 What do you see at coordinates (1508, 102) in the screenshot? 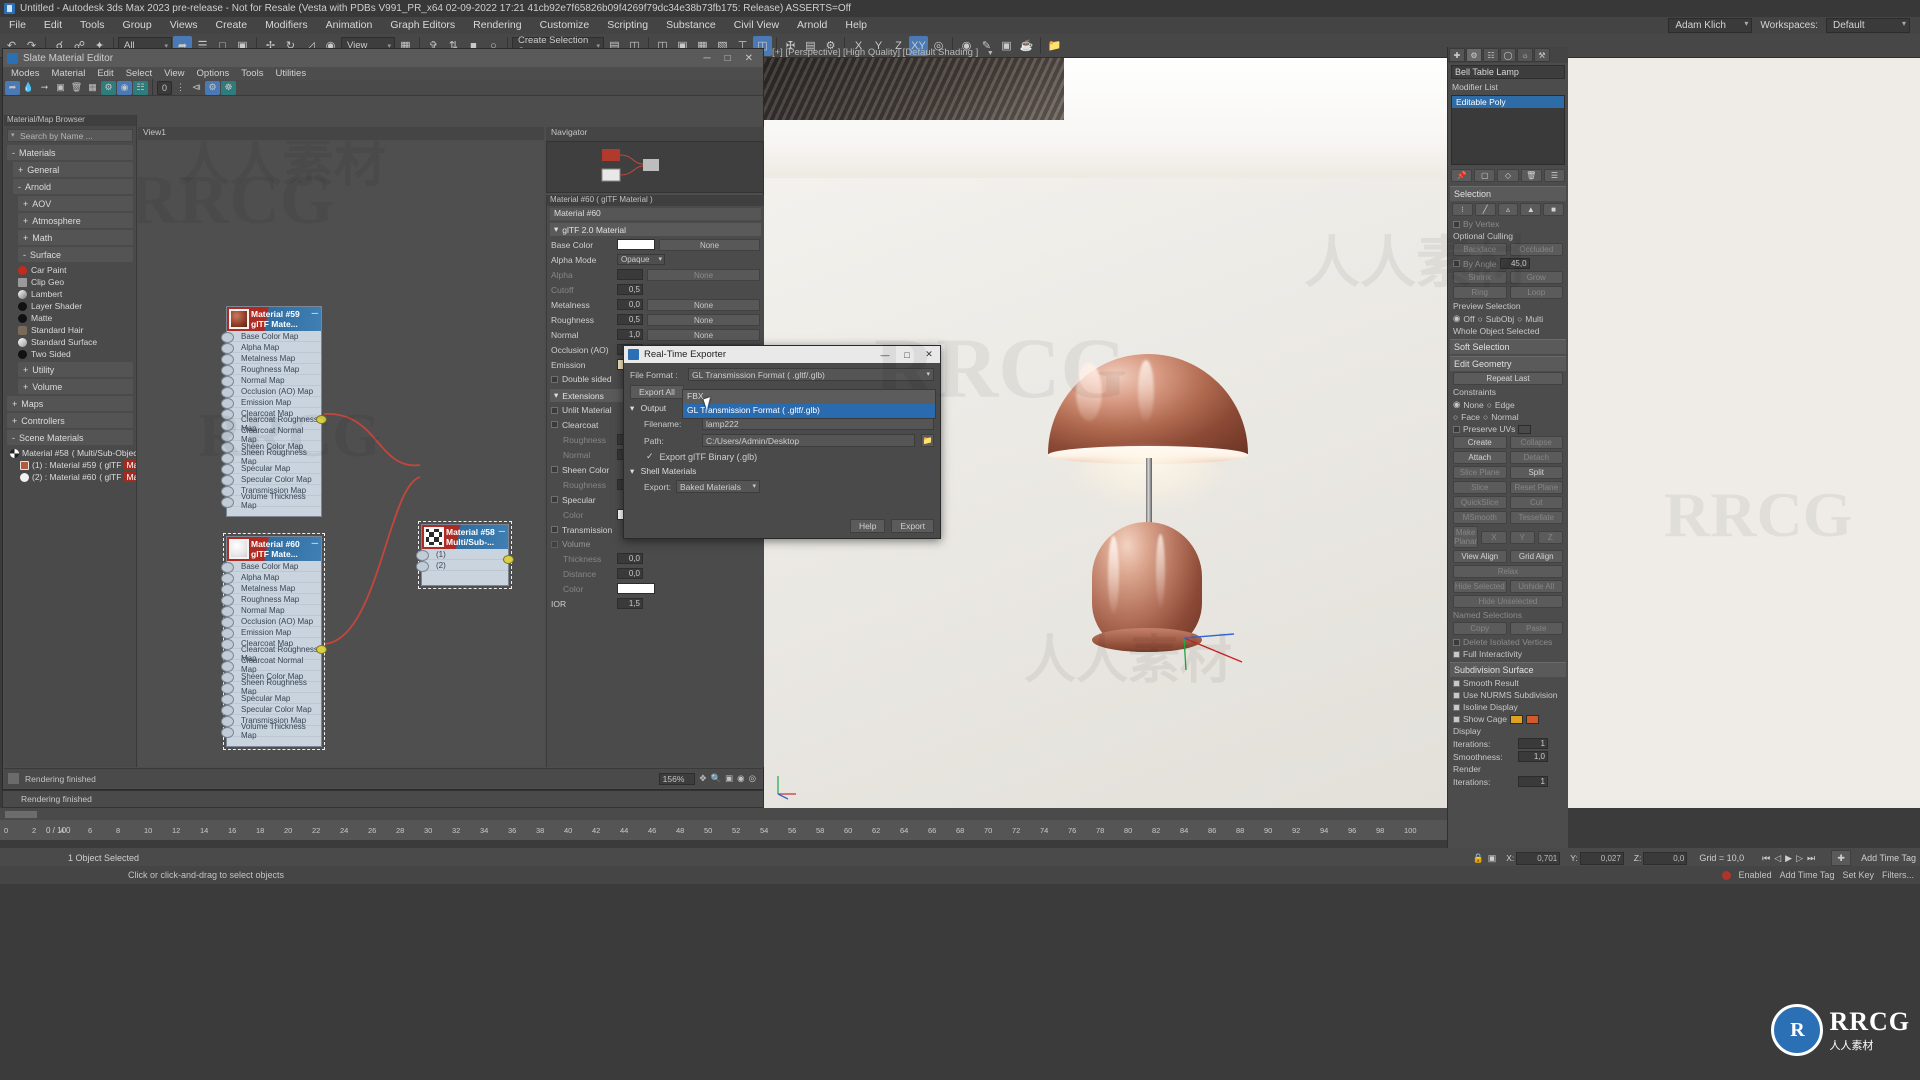
I see `modifier-item-editable-poly: Editable Poly` at bounding box center [1508, 102].